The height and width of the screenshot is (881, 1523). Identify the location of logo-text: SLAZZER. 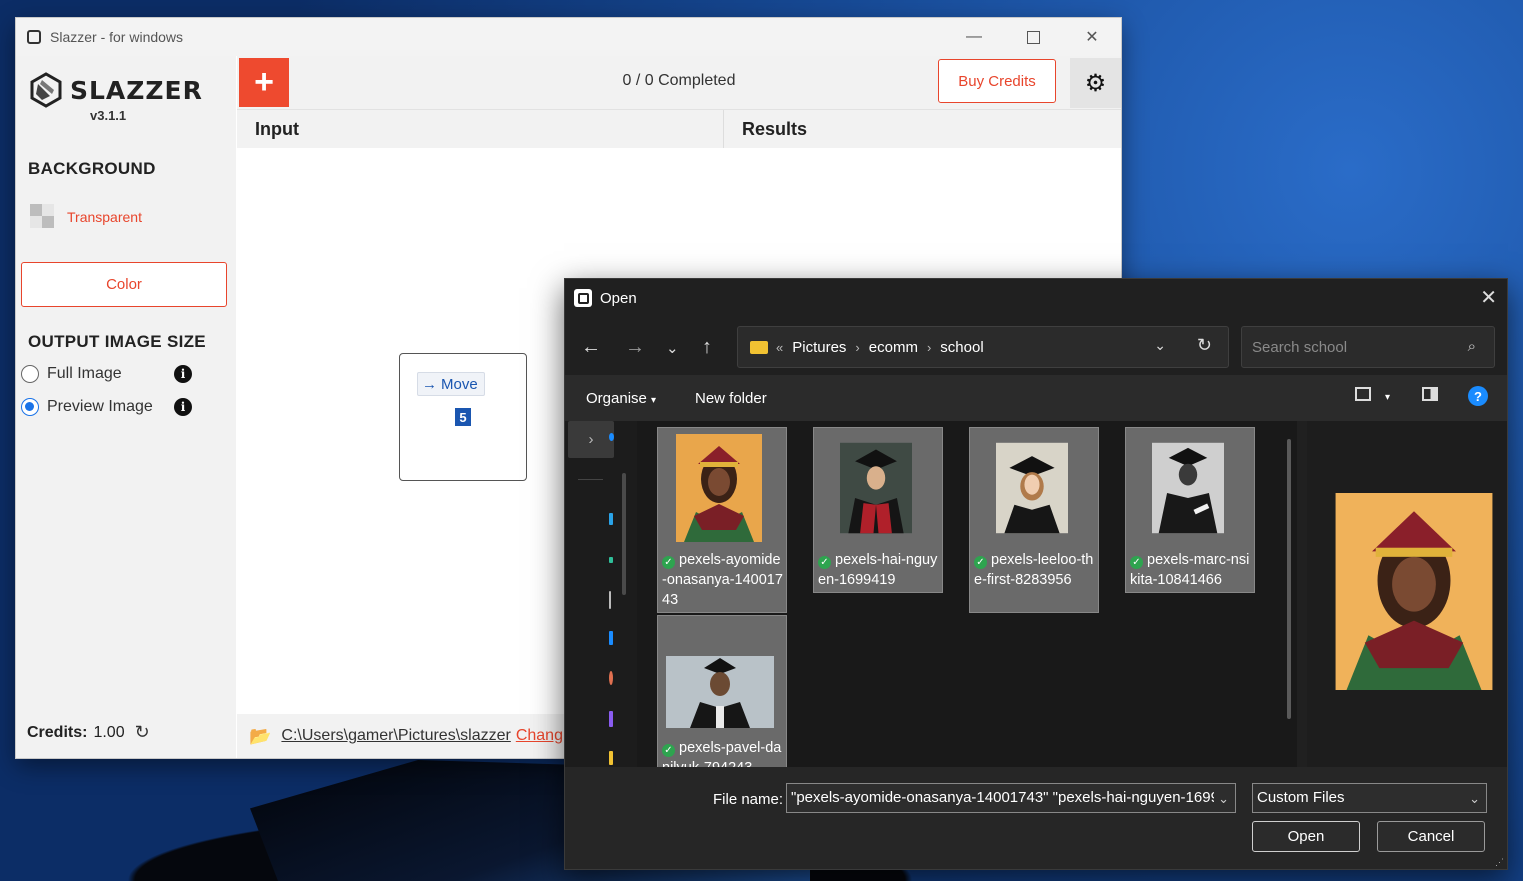
(136, 90).